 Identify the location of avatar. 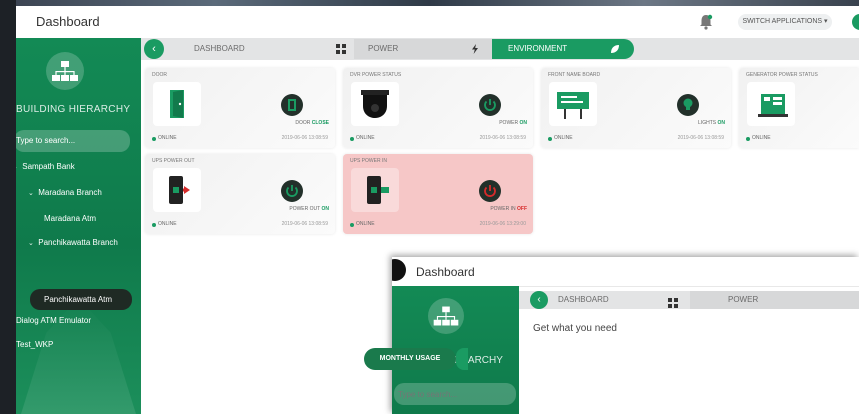
(855, 22).